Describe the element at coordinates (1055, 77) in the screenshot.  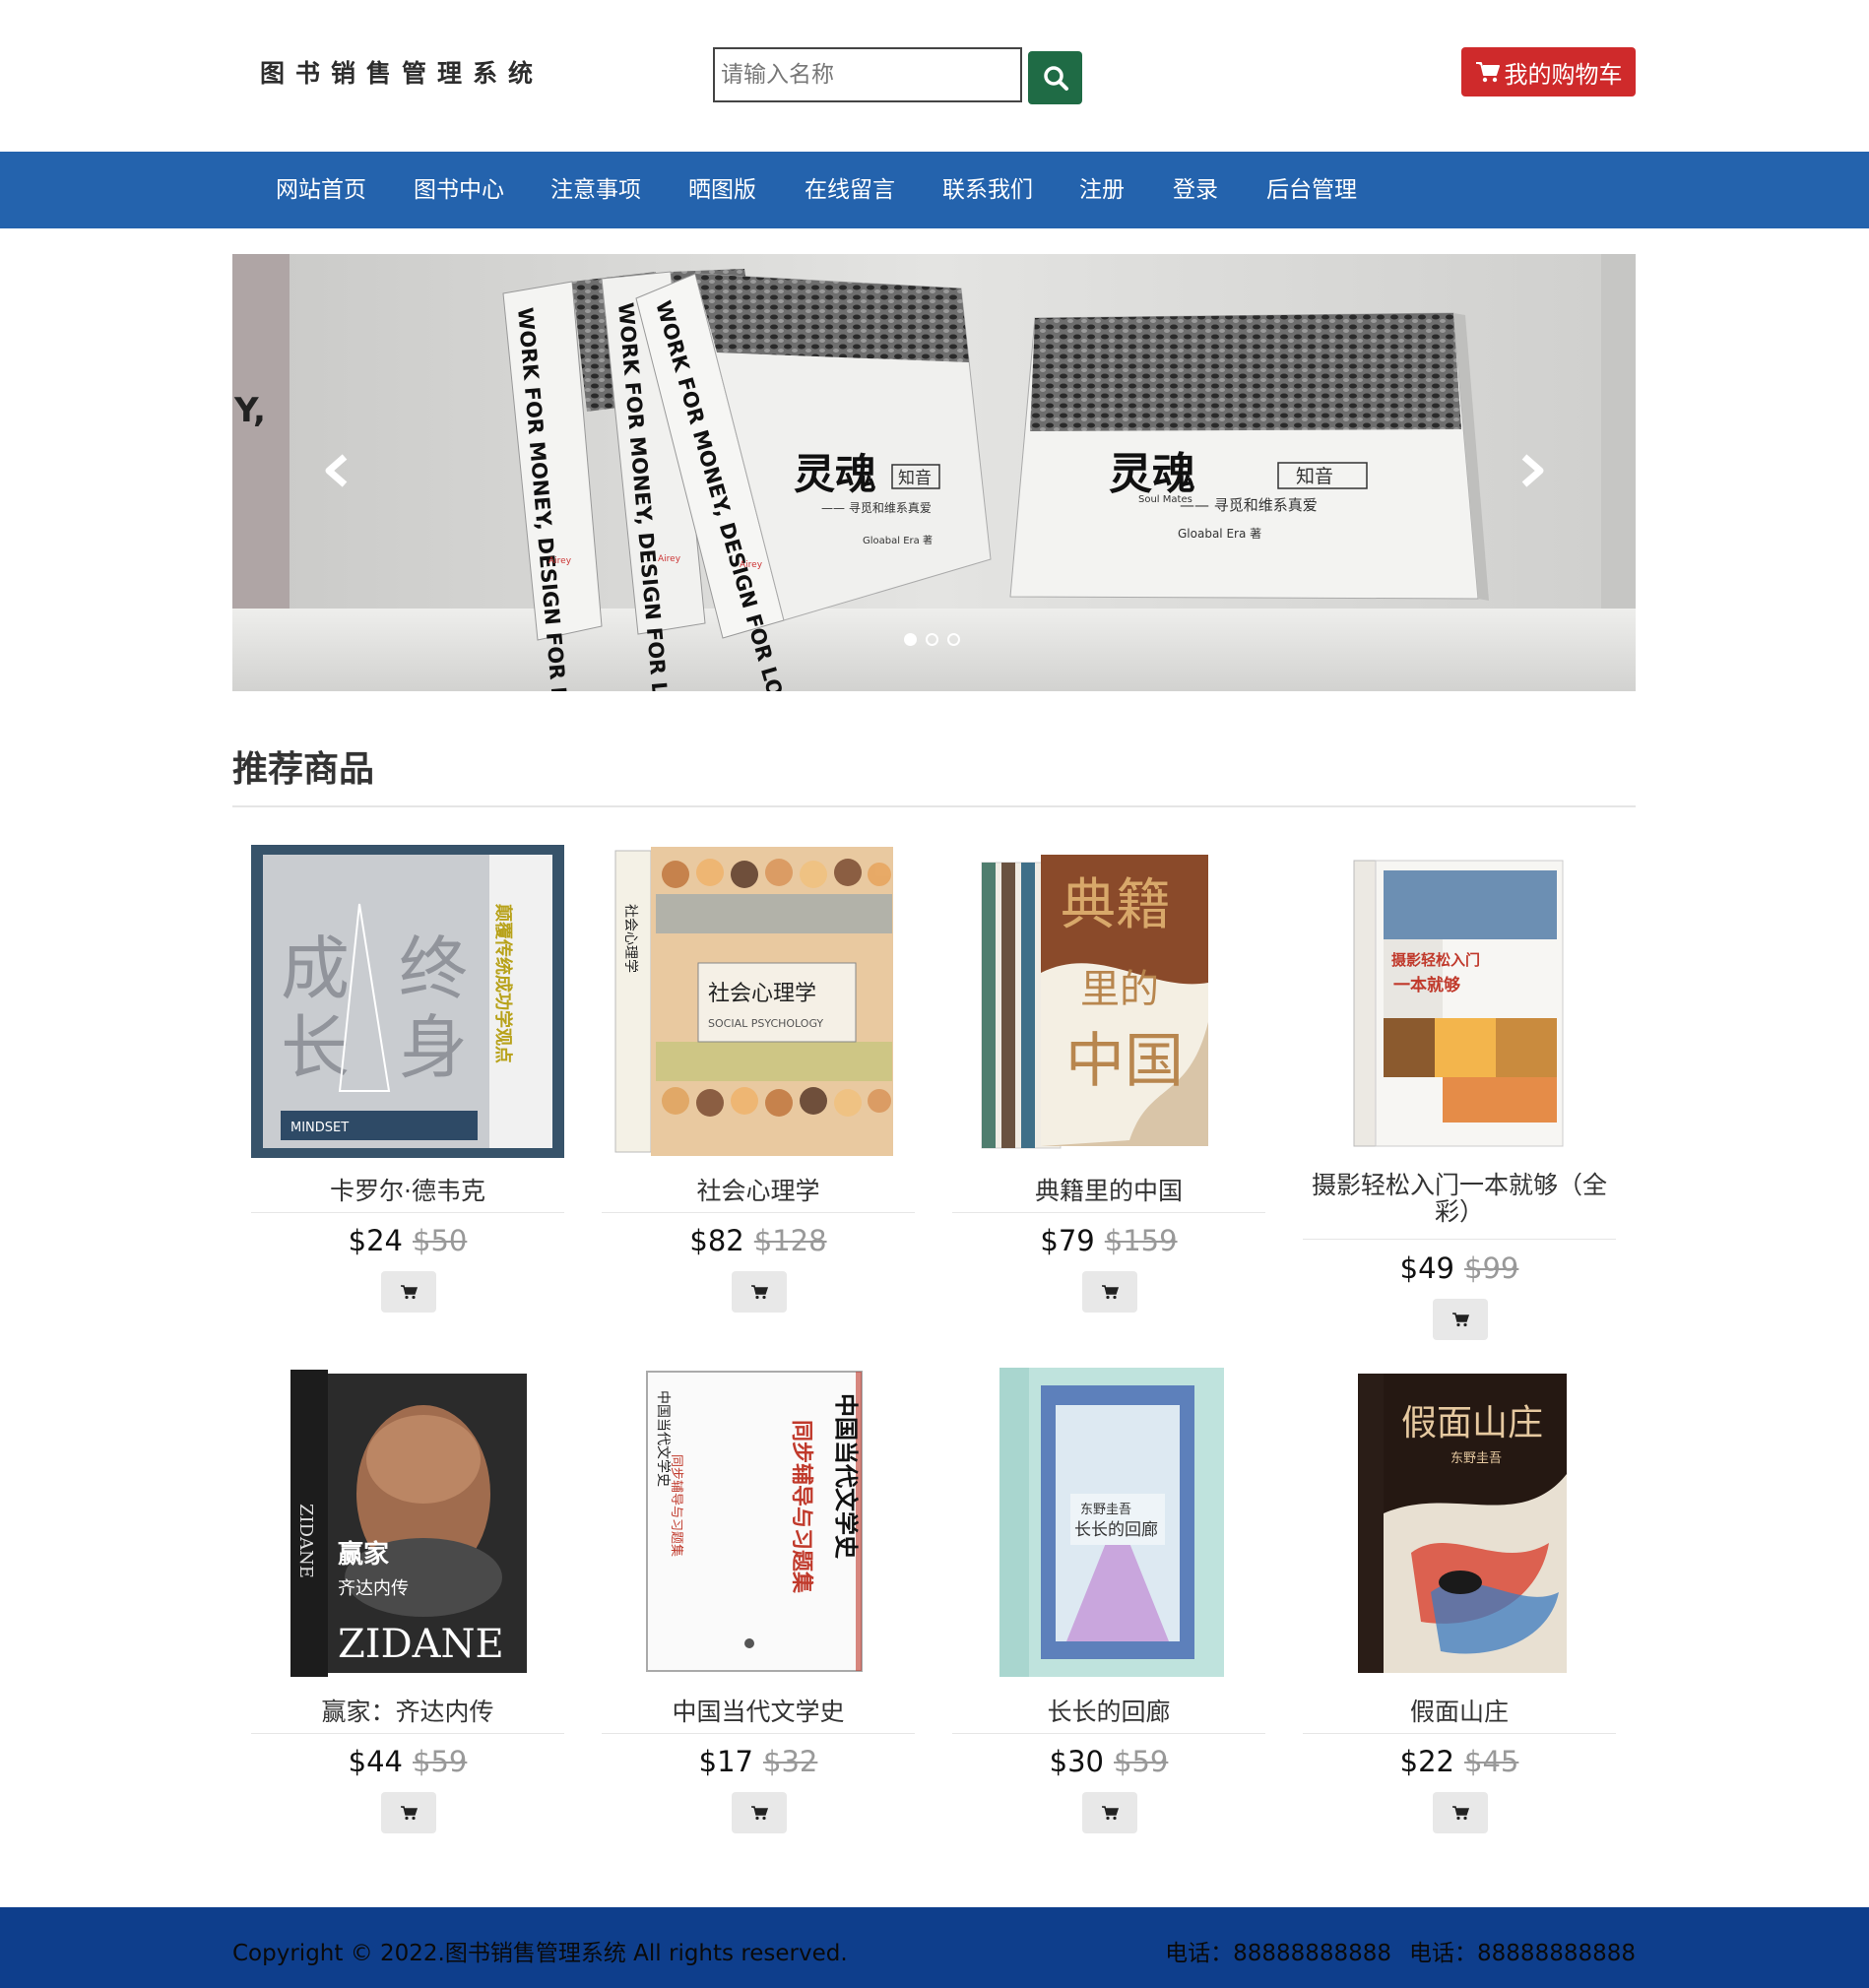
I see `search-button` at that location.